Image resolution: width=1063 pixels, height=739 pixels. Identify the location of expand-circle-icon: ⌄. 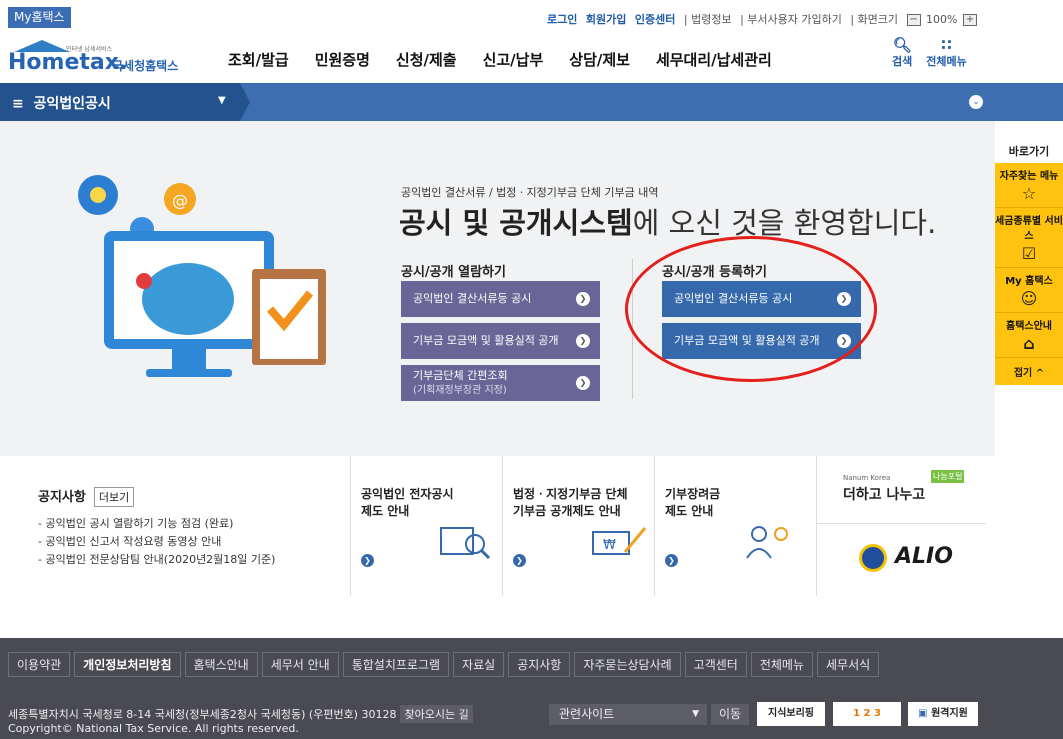
(976, 102).